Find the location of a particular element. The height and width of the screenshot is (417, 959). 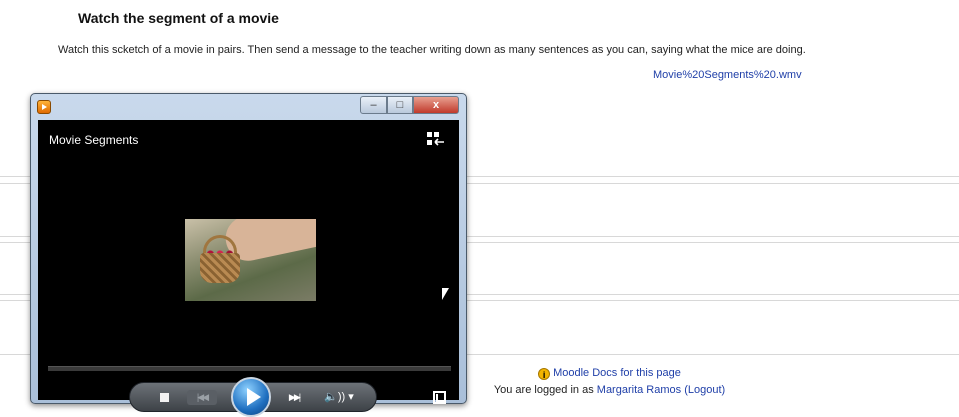

playback-controls: |◀◀ ▶▶| 🔈)) ▾ is located at coordinates (253, 397).